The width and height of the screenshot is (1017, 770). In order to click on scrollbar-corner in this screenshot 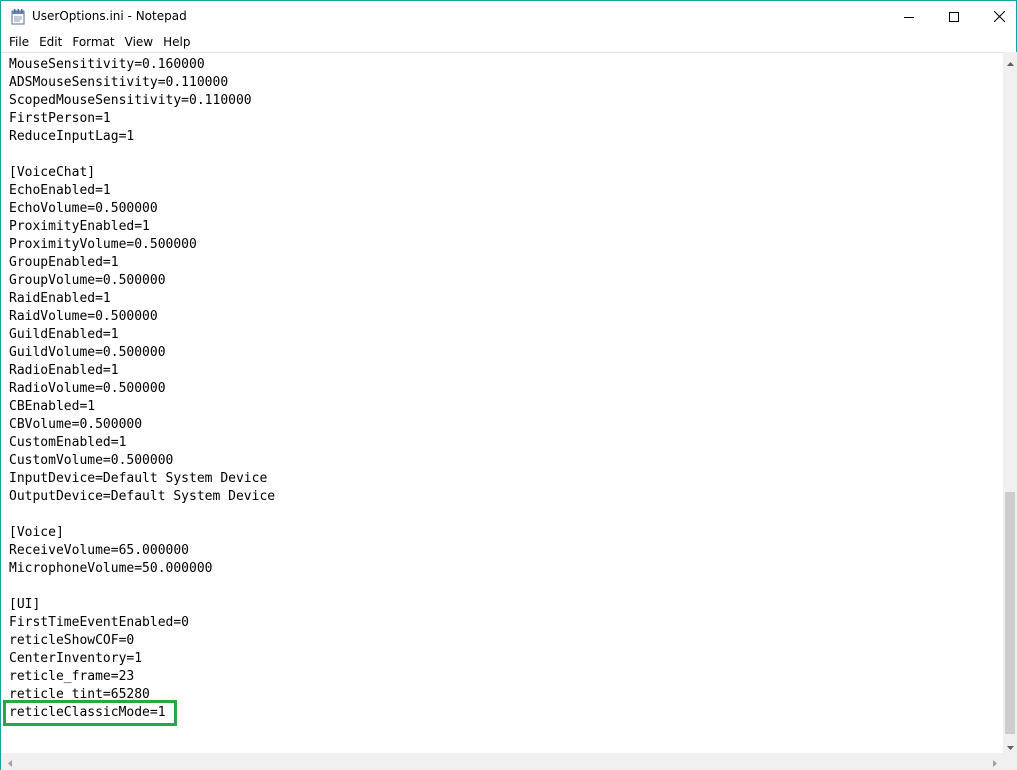, I will do `click(1010, 761)`.